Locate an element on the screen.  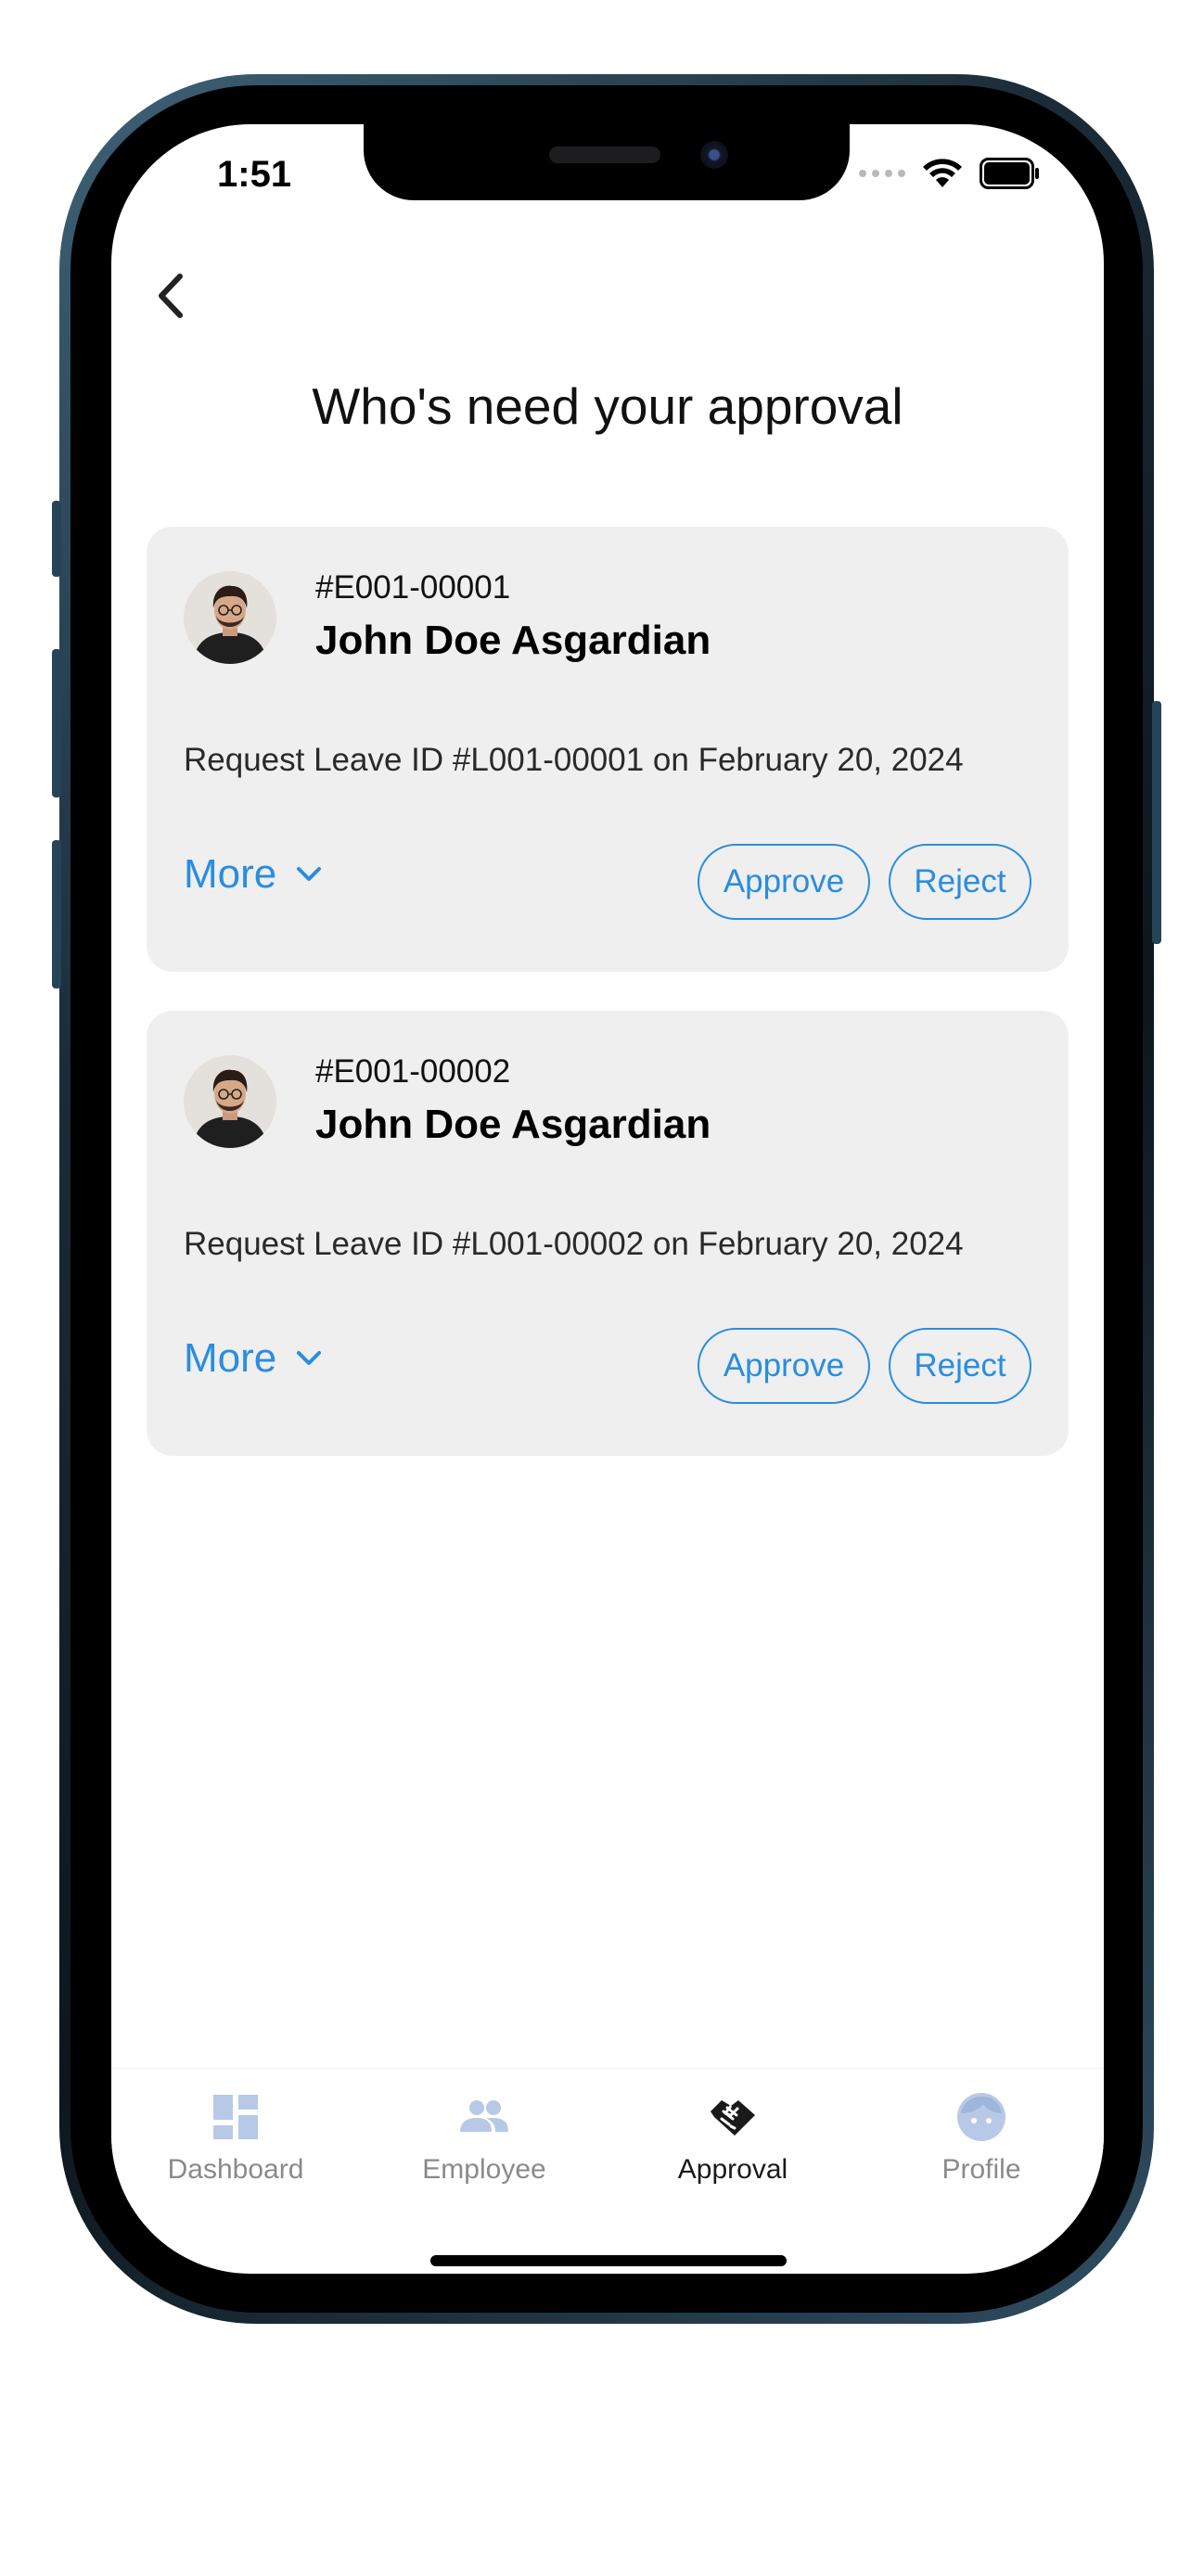
tab-dashboard: Dashboard is located at coordinates (235, 2138).